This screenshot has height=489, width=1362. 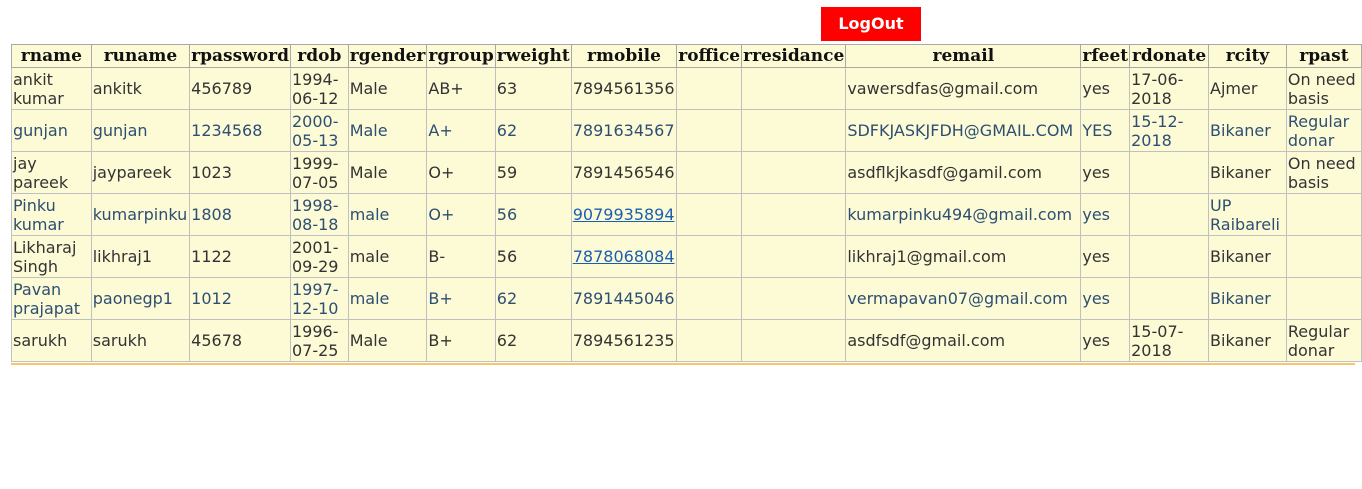 I want to click on cell-runame: sarukh, so click(x=140, y=340).